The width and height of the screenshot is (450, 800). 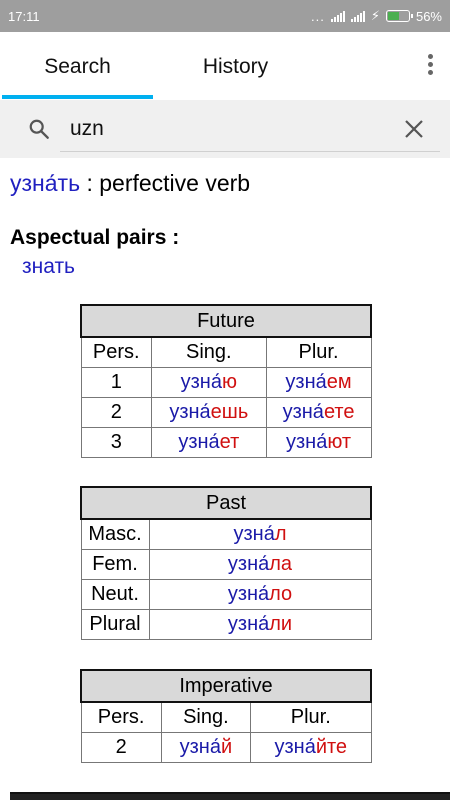 I want to click on form-cell: узна́ют, so click(x=318, y=442).